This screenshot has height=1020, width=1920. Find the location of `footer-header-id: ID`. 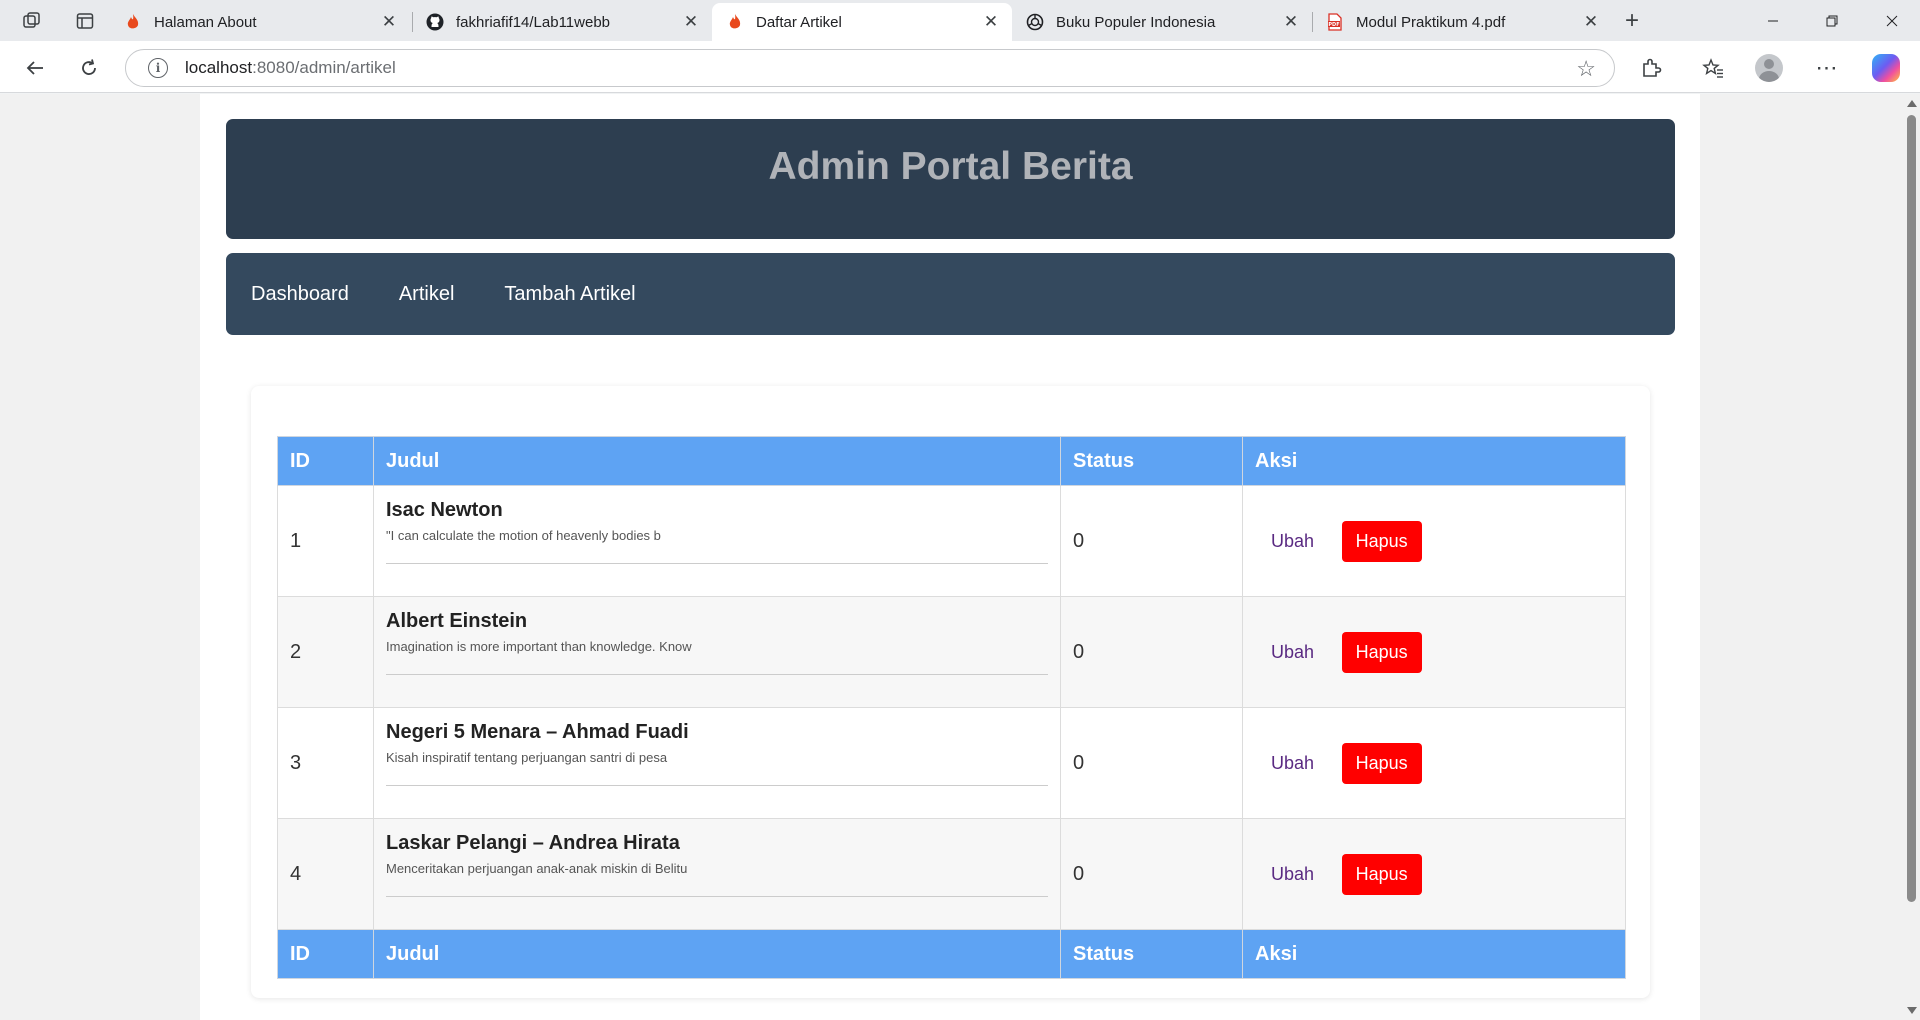

footer-header-id: ID is located at coordinates (325, 954).